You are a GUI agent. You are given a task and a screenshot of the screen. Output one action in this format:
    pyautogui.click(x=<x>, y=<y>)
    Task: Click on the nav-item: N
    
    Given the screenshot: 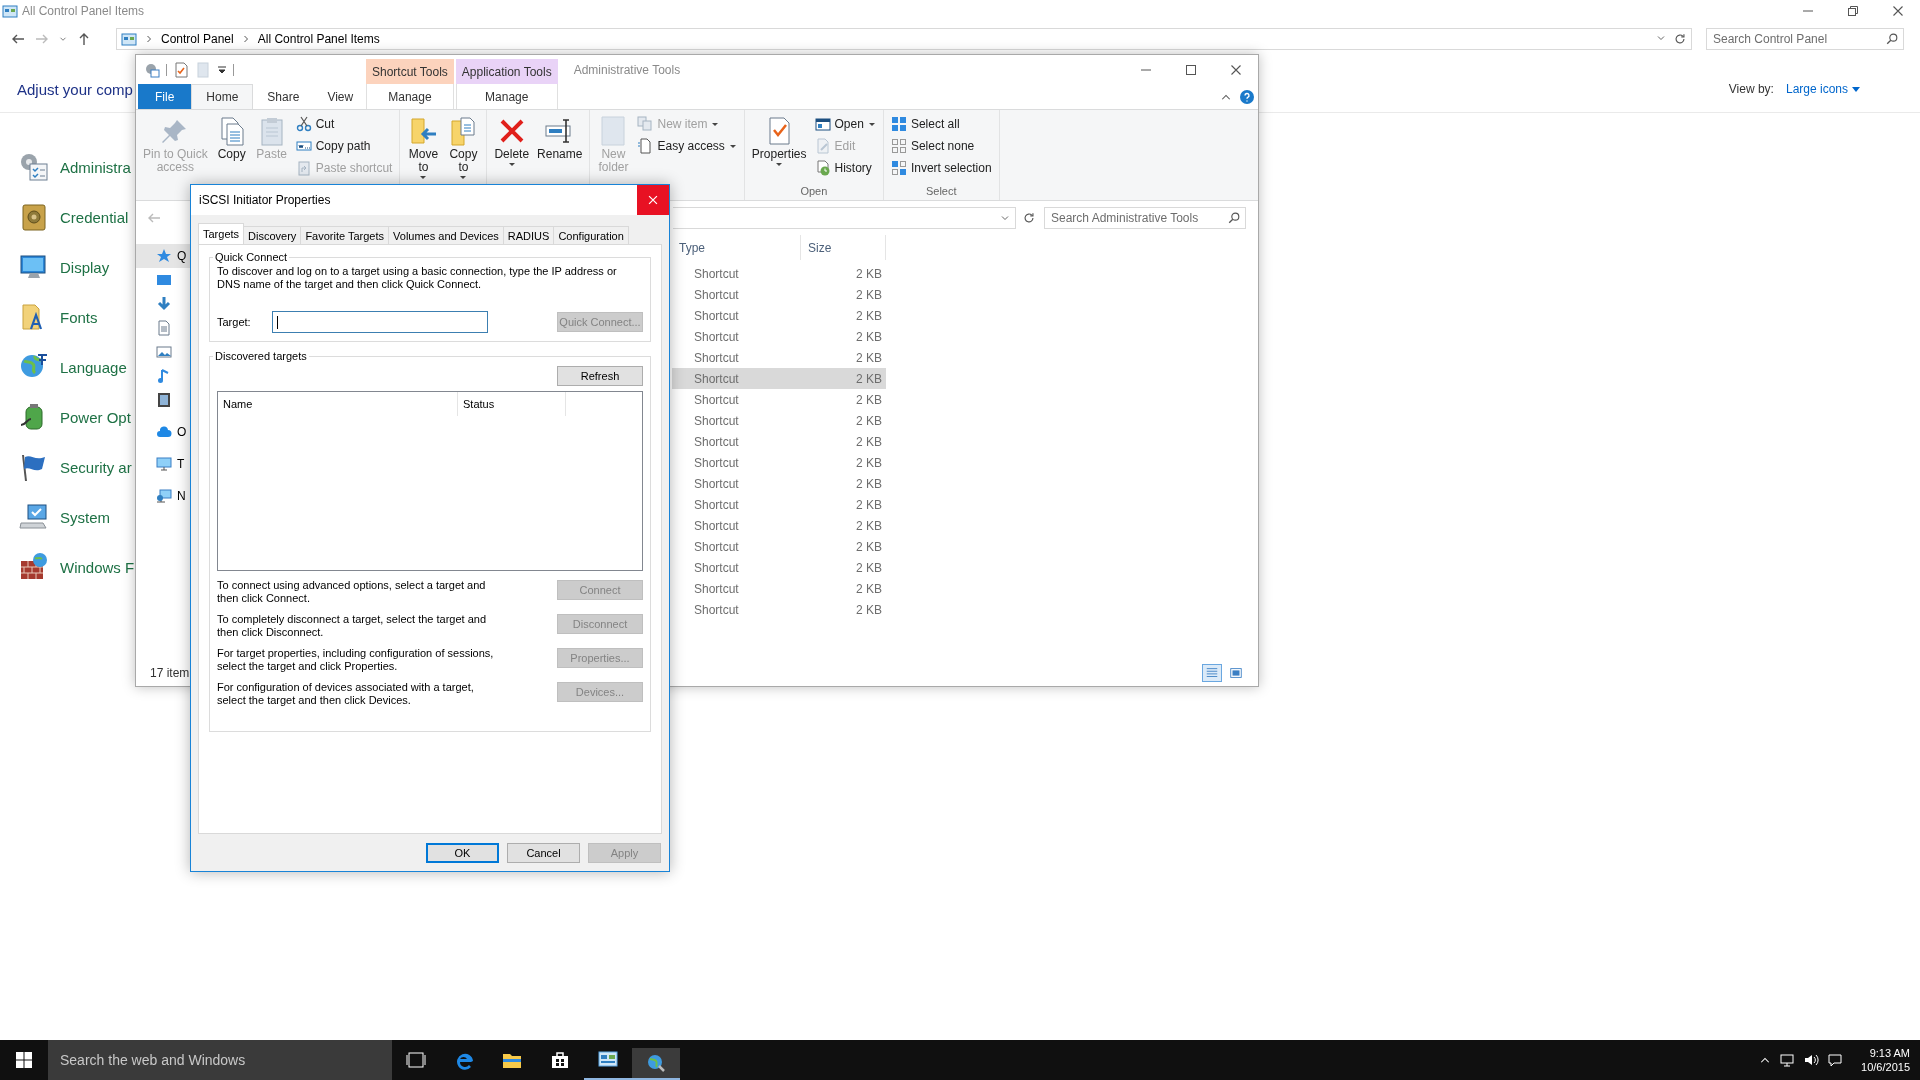 What is the action you would take?
    pyautogui.click(x=163, y=496)
    